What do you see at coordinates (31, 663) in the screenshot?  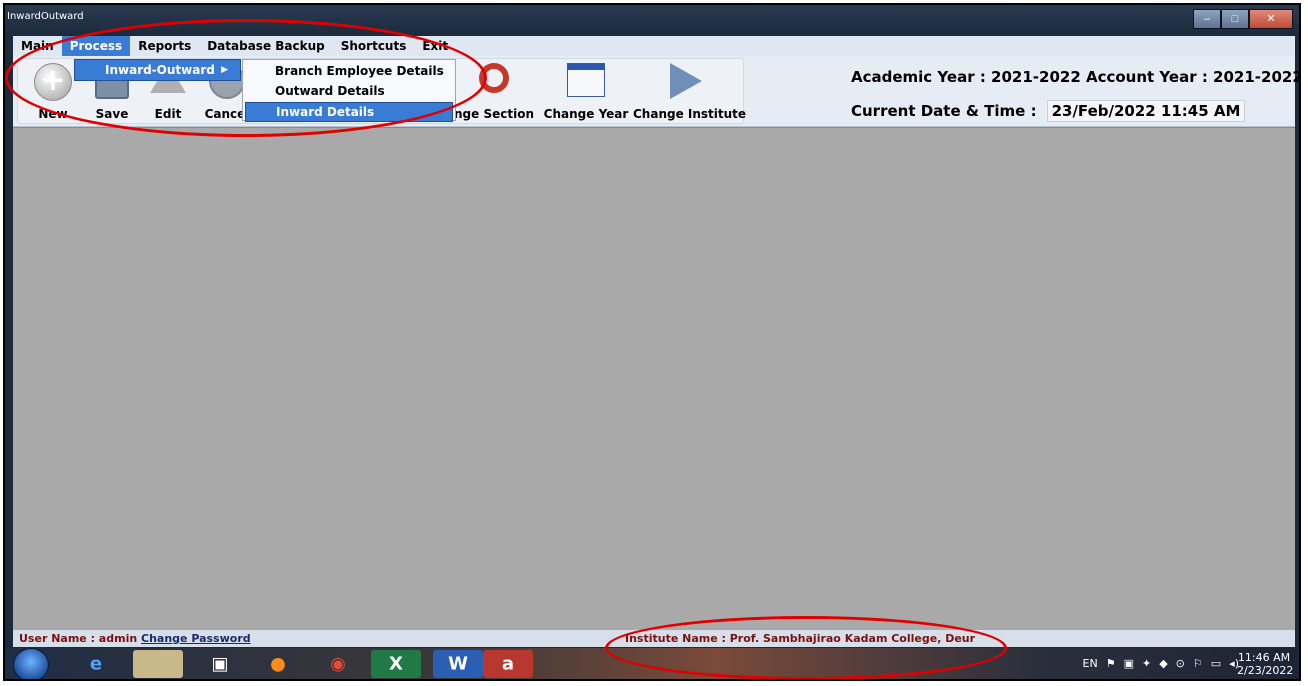 I see `start-button` at bounding box center [31, 663].